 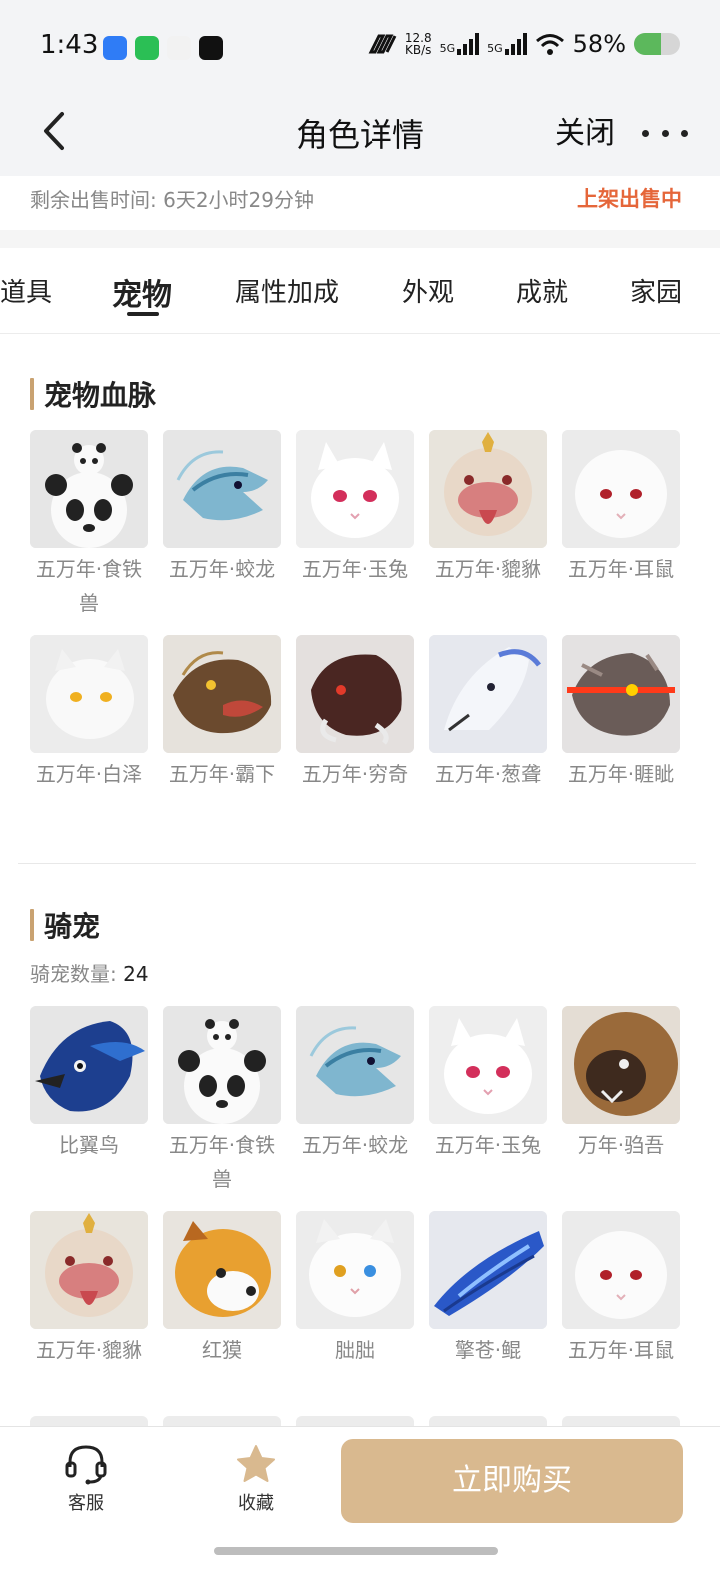 I want to click on pixiu-icon, so click(x=488, y=489).